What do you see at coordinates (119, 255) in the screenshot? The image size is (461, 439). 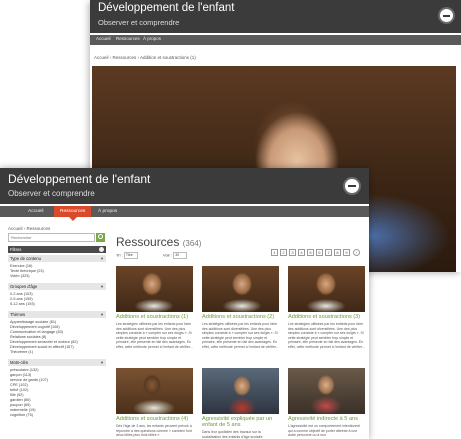 I see `sort-label: Tri :` at bounding box center [119, 255].